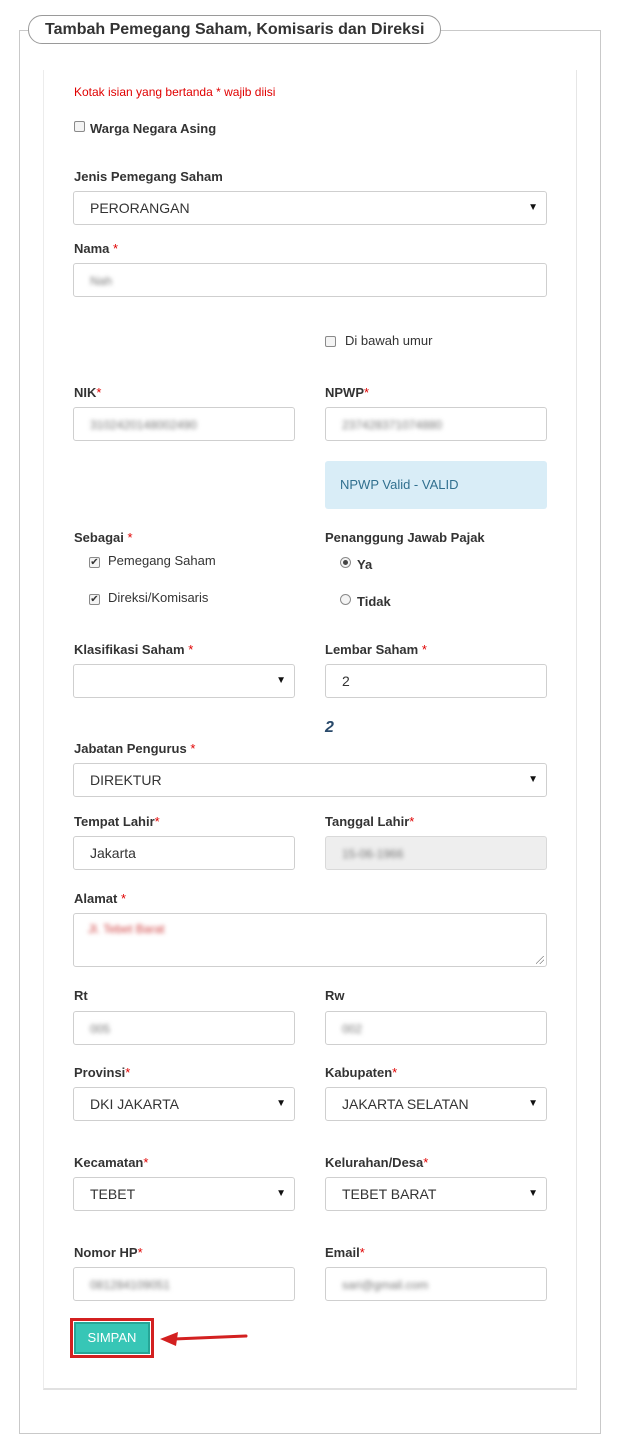  Describe the element at coordinates (373, 854) in the screenshot. I see `tanggal-lahir-value: 15-06-1966` at that location.